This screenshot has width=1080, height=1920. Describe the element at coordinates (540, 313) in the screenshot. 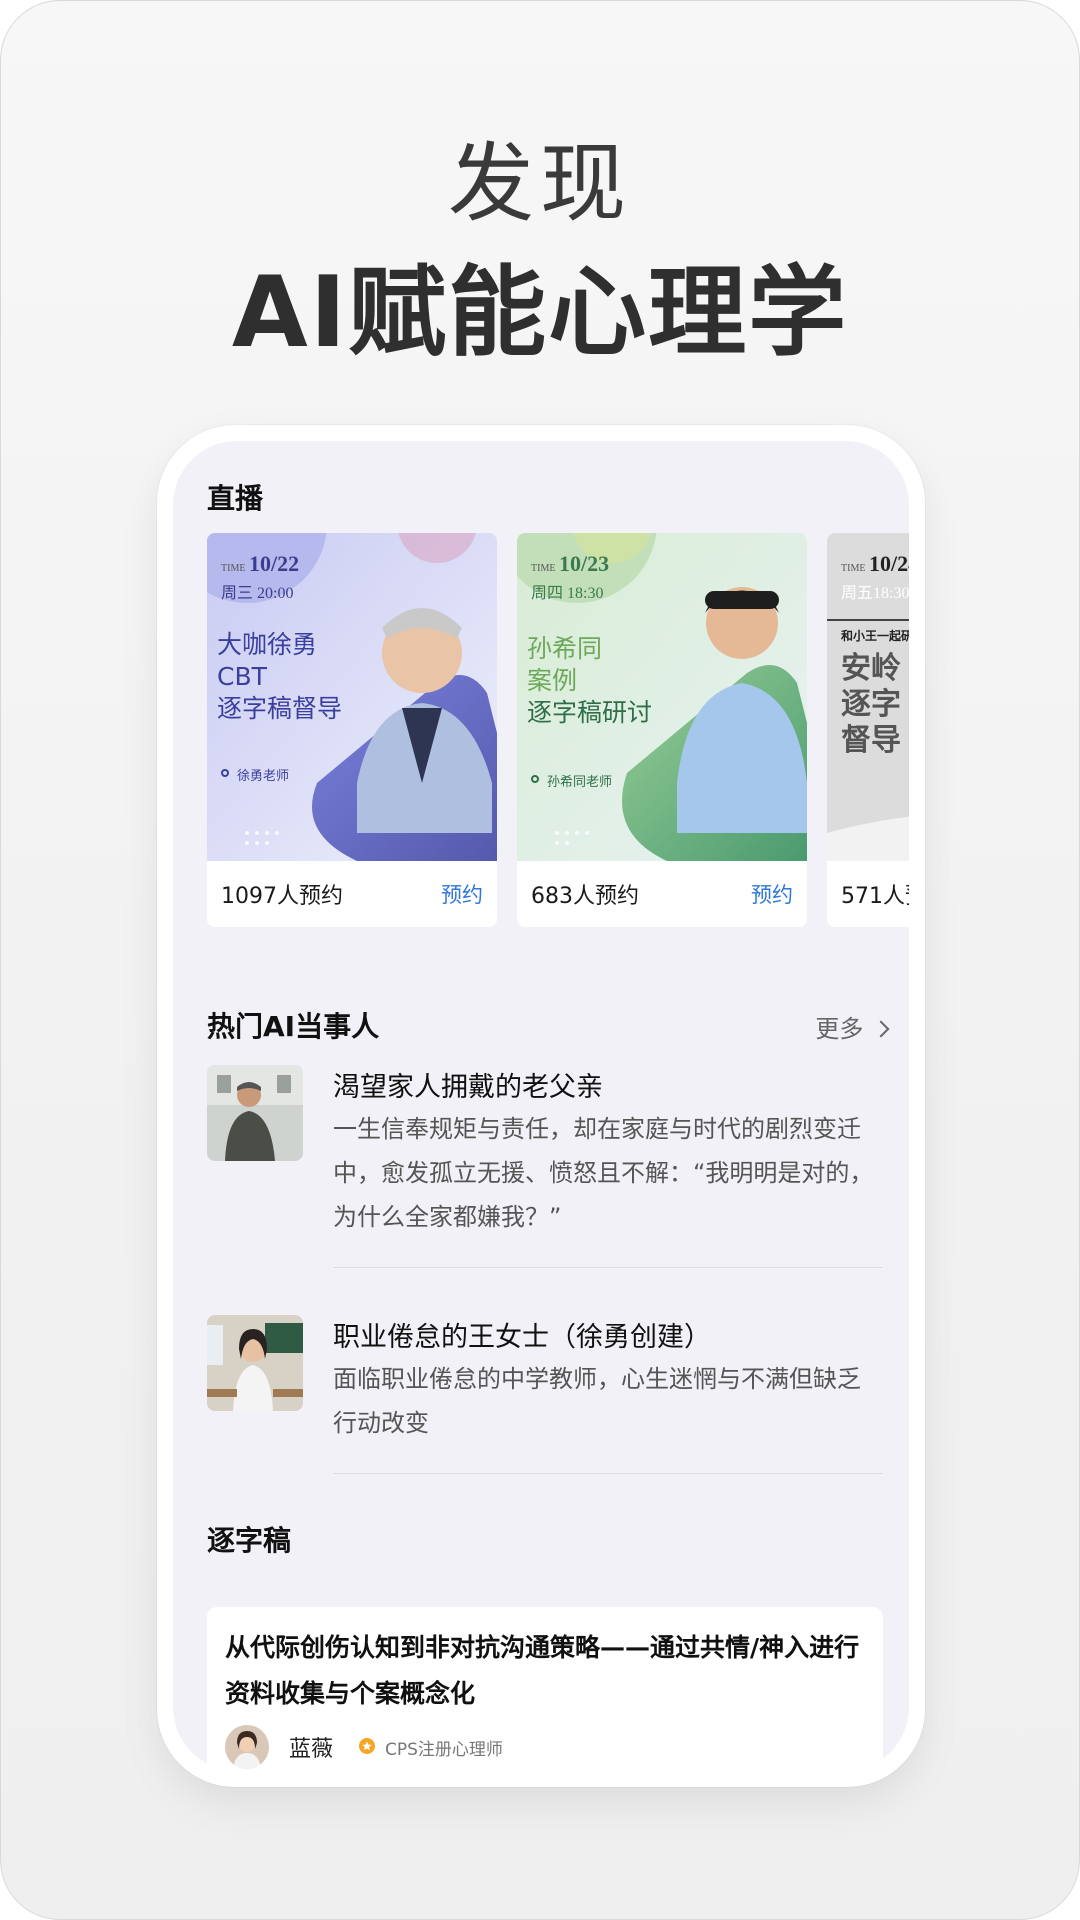

I see `hero-title: AI赋能心理学` at that location.